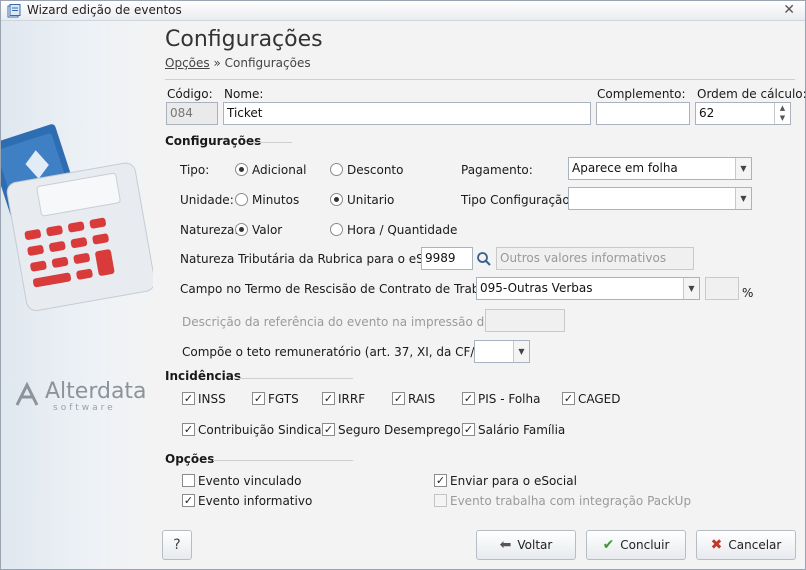 The width and height of the screenshot is (806, 570). I want to click on evento-vinculado-checkbox, so click(188, 480).